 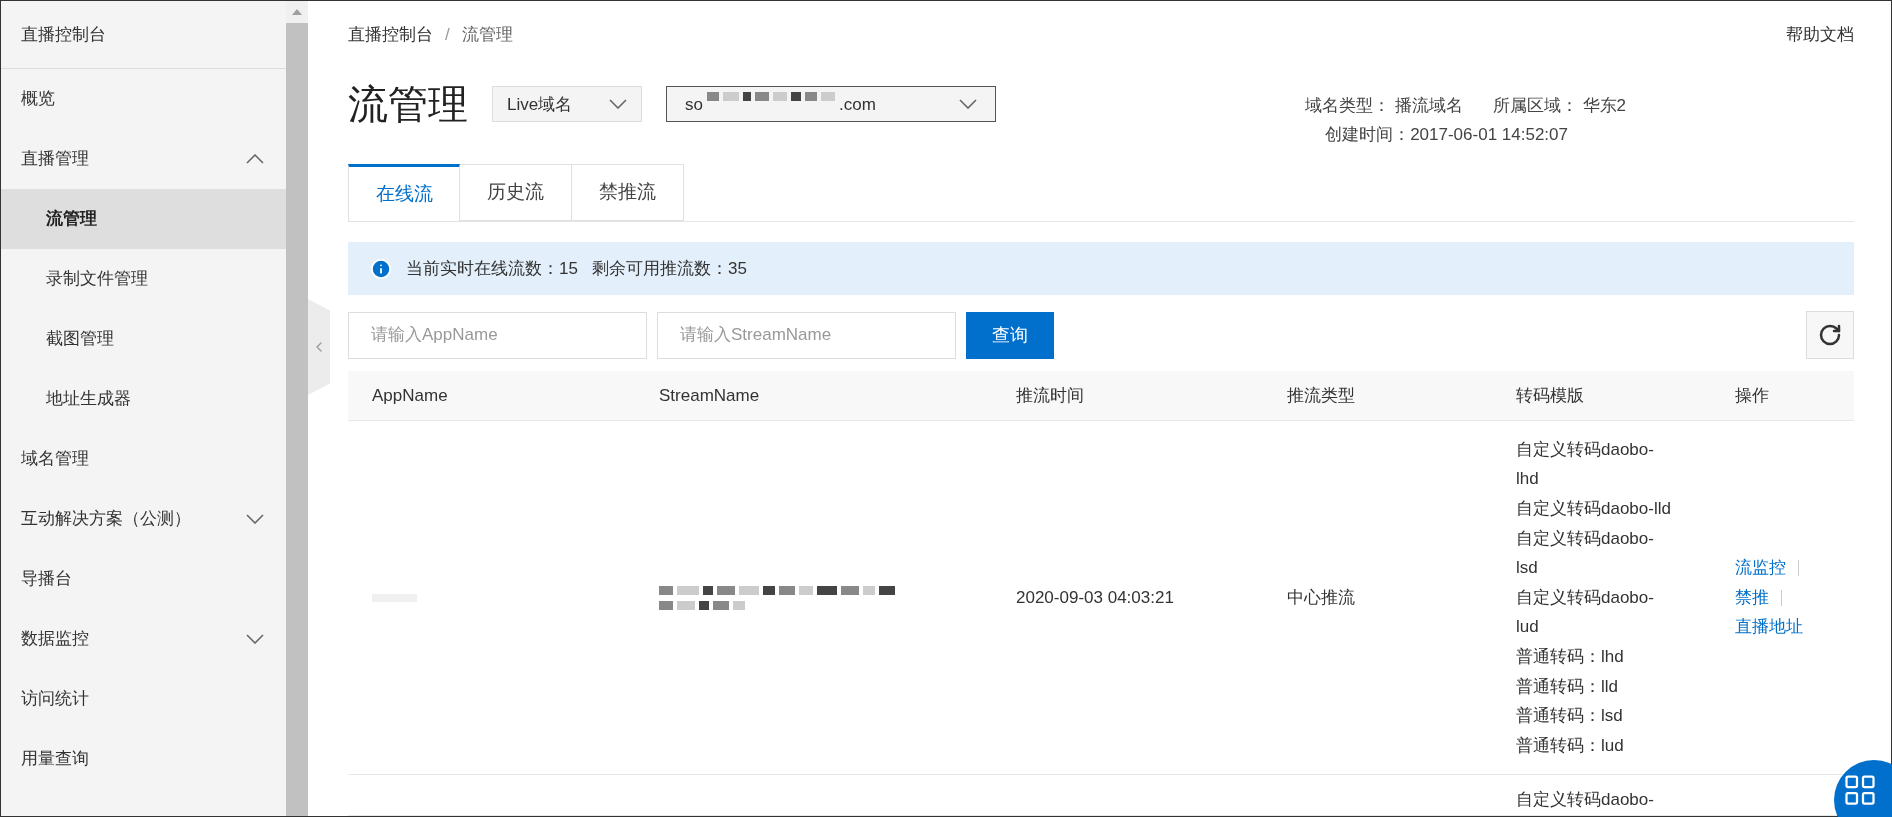 What do you see at coordinates (1585, 553) in the screenshot?
I see `transcode-template: 自定义转码daobo-lsd` at bounding box center [1585, 553].